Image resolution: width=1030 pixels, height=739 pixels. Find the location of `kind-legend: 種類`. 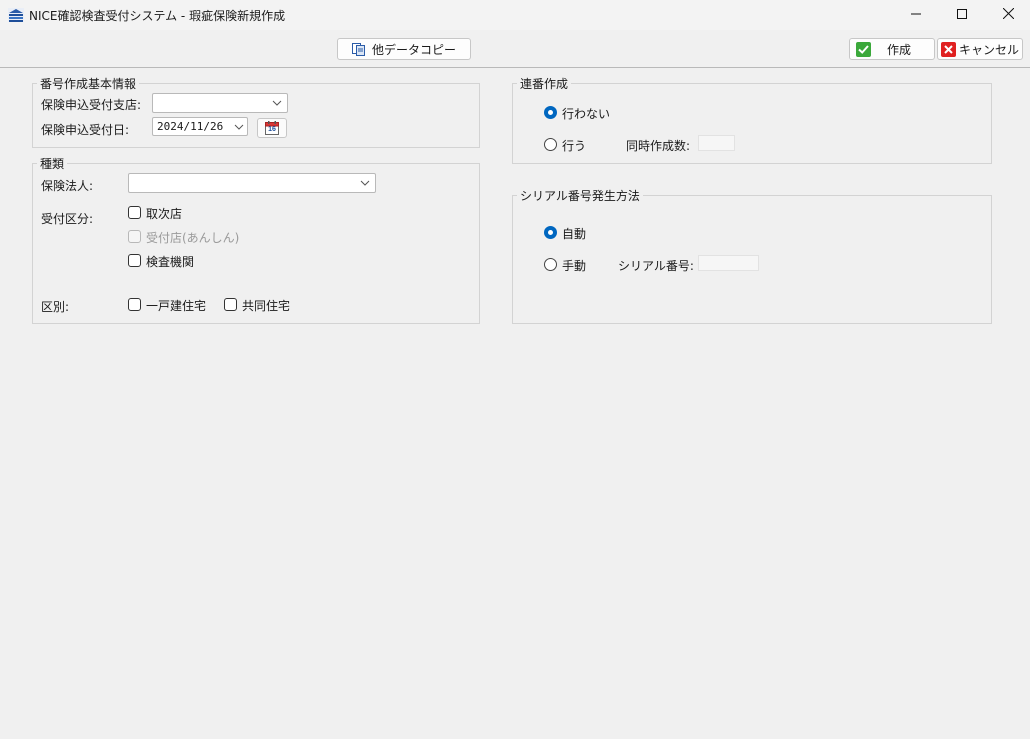

kind-legend: 種類 is located at coordinates (52, 163).